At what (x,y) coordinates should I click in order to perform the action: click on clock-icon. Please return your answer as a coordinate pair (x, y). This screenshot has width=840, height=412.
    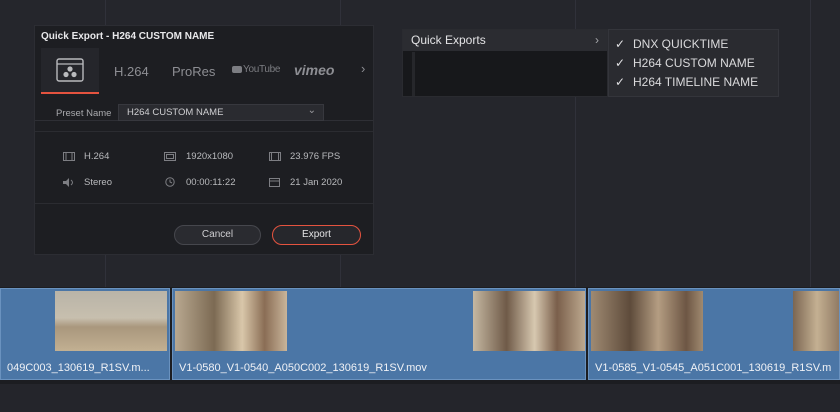
    Looking at the image, I should click on (170, 182).